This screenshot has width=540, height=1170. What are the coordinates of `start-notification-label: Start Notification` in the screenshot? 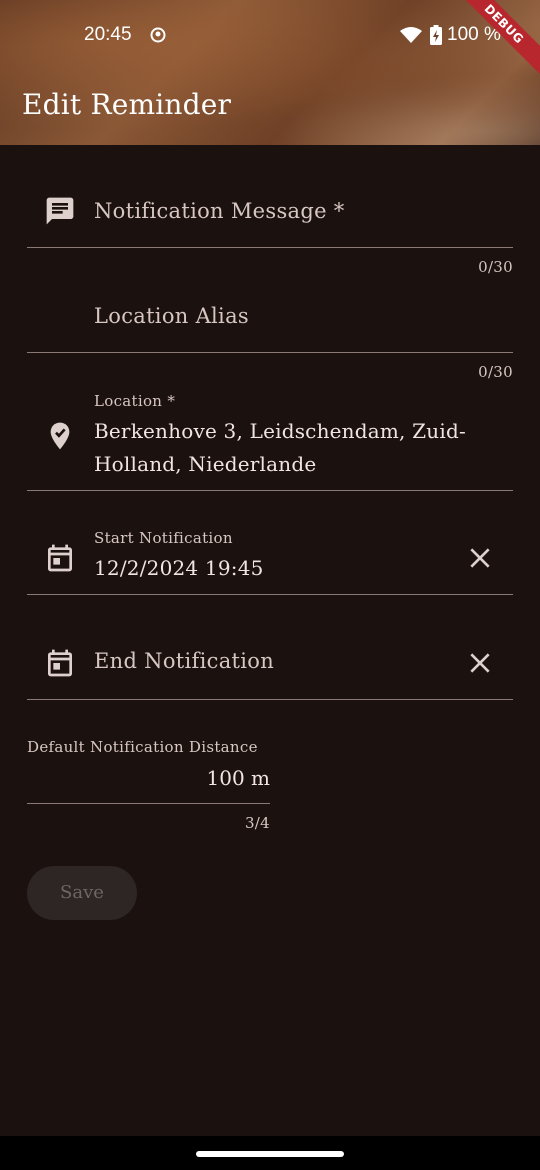 It's located at (163, 538).